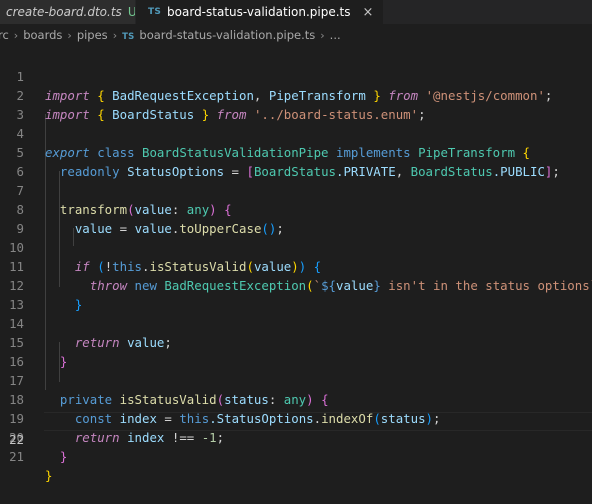 The height and width of the screenshot is (504, 592). What do you see at coordinates (296, 189) in the screenshot?
I see `code-line: 7 transform(value: any) {` at bounding box center [296, 189].